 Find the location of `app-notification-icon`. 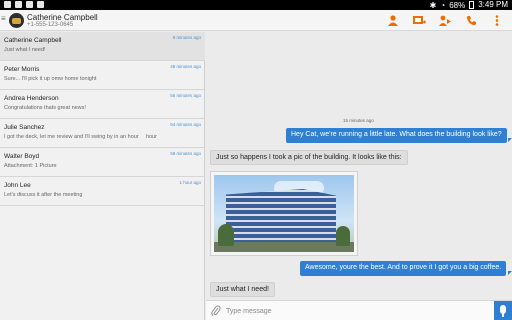

app-notification-icon is located at coordinates (18, 4).